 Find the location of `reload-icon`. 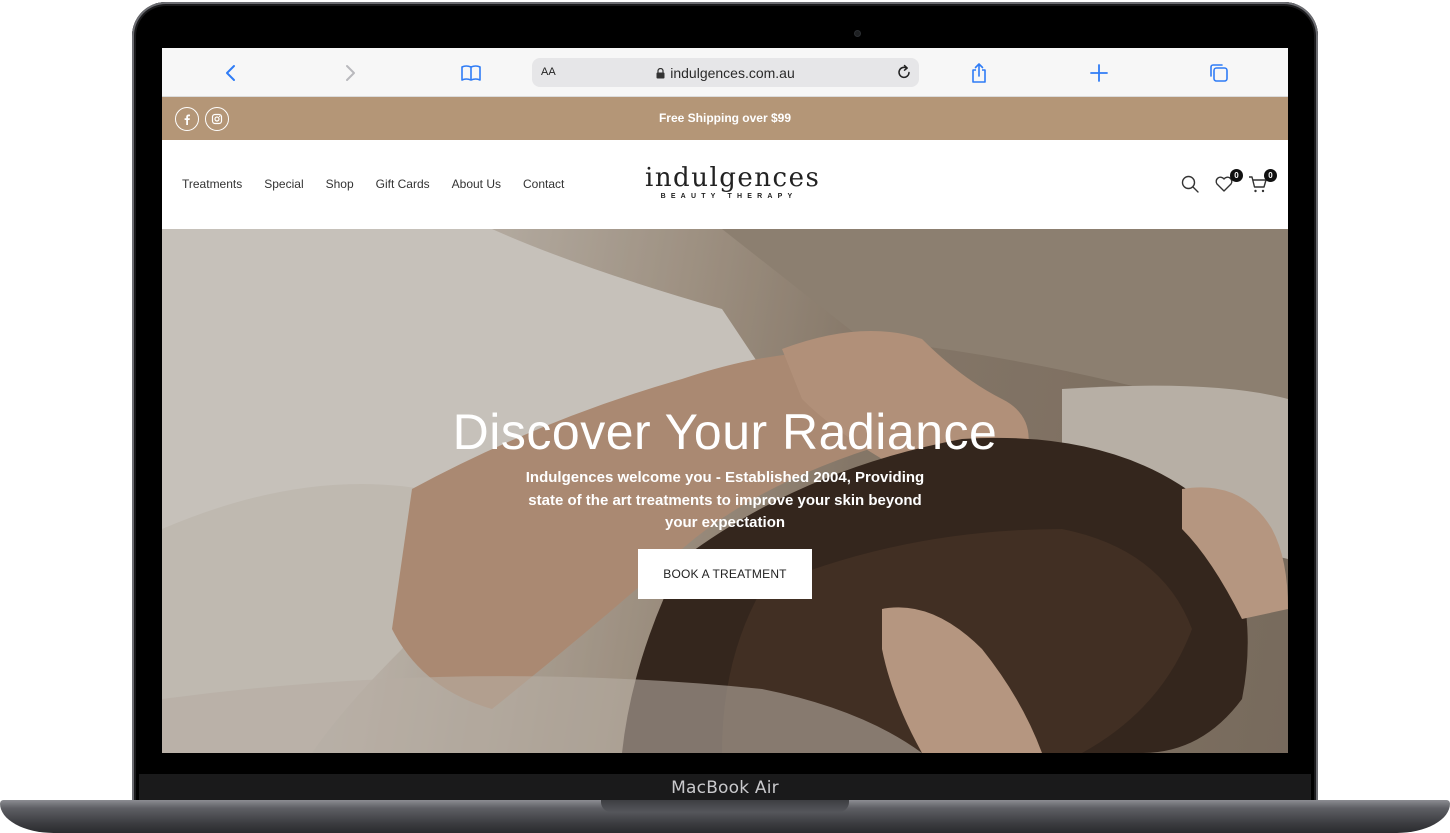

reload-icon is located at coordinates (904, 72).